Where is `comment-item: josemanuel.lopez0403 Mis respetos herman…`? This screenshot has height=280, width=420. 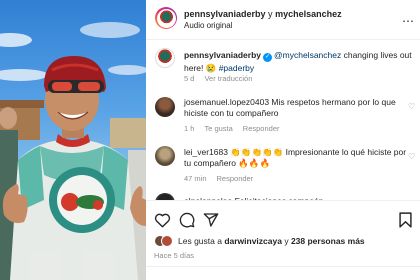 comment-item: josemanuel.lopez0403 Mis respetos herman… is located at coordinates (299, 108).